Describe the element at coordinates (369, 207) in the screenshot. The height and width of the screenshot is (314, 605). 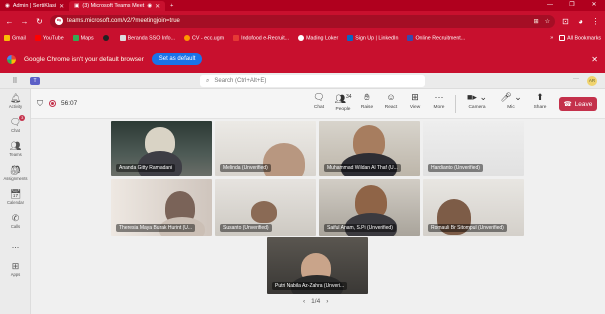
I see `video-tile: Saiful Anam, S.Pi (Unverified)` at that location.